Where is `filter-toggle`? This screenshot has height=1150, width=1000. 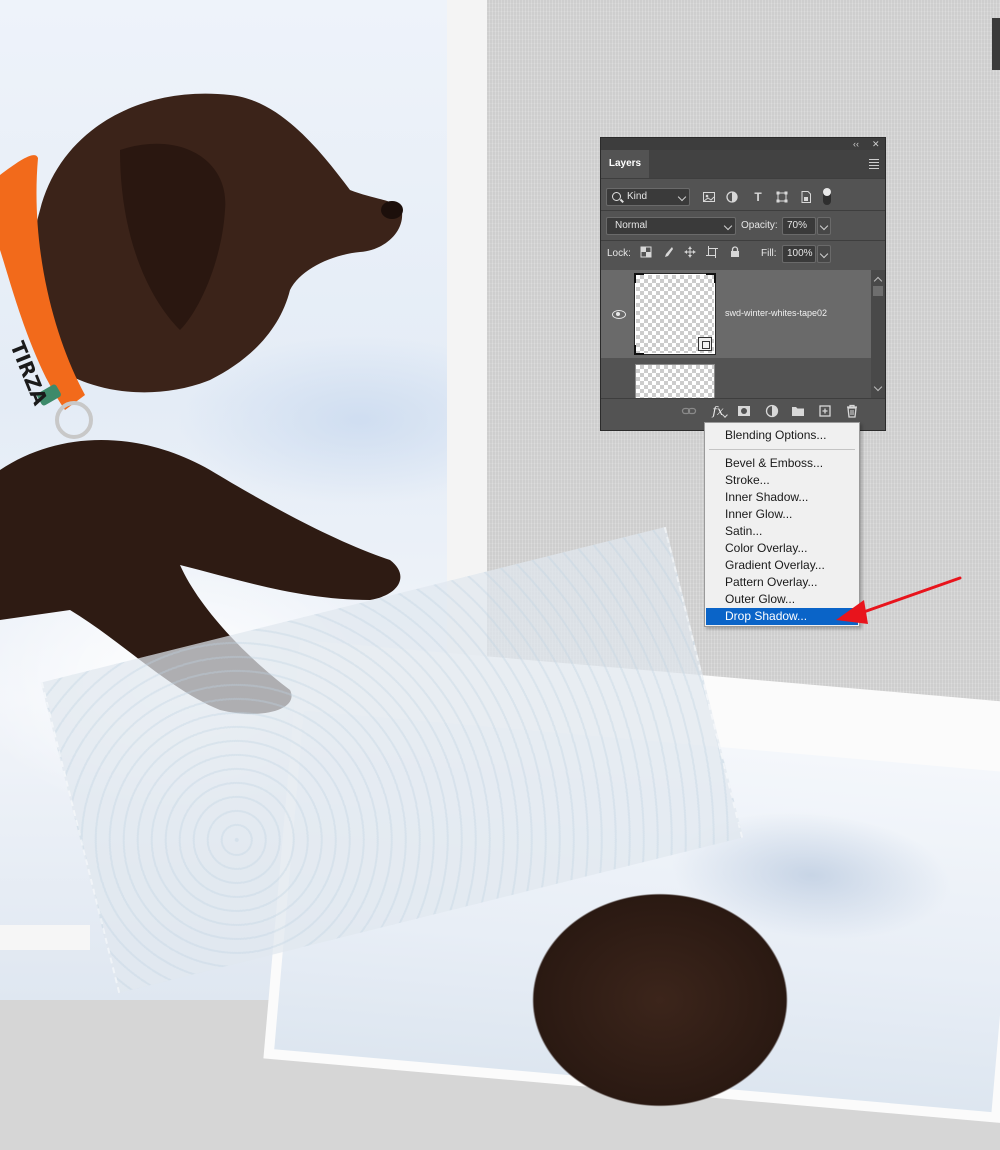 filter-toggle is located at coordinates (827, 196).